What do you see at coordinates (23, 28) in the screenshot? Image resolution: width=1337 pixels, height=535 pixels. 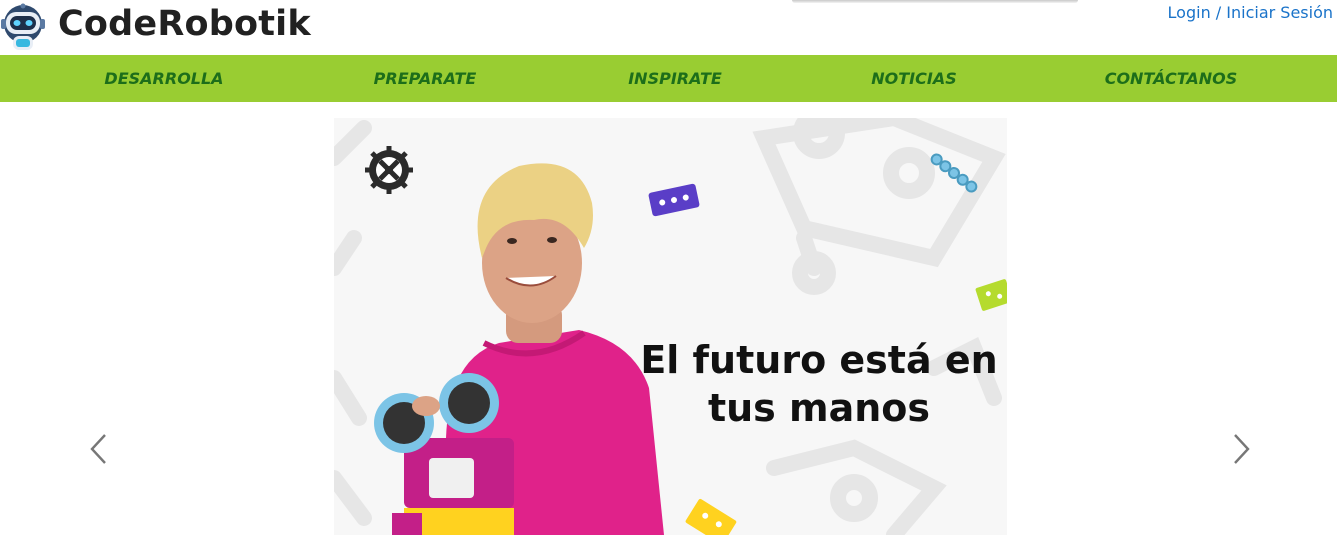 I see `robot-logo-icon` at bounding box center [23, 28].